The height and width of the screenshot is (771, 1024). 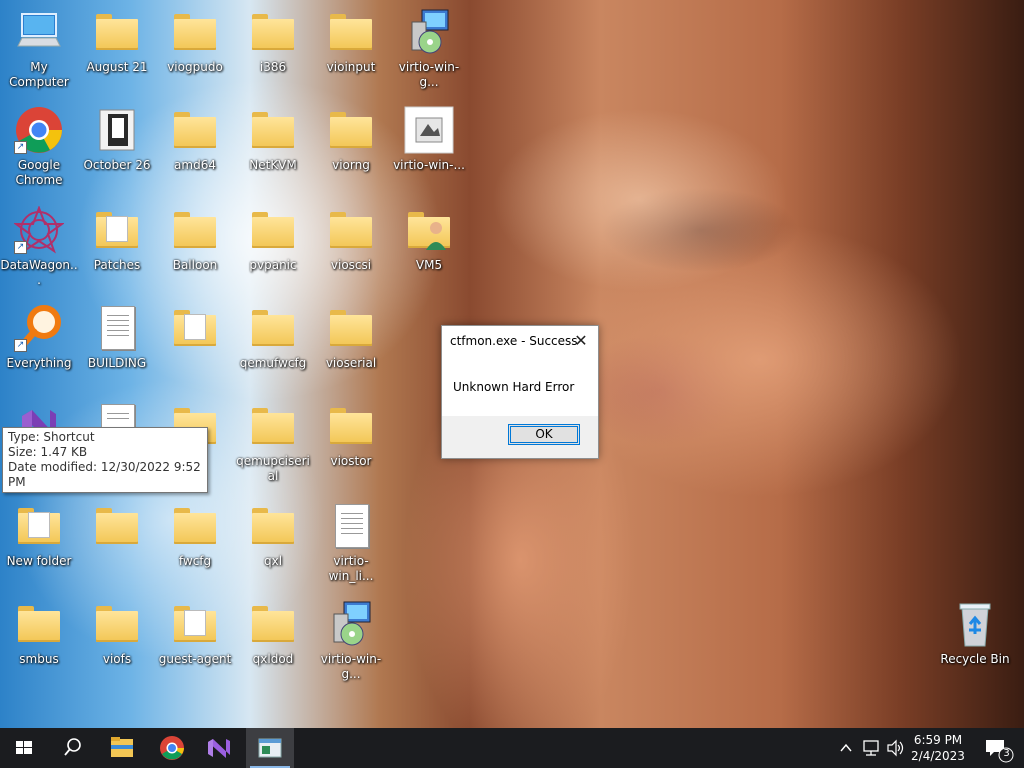 I want to click on tooltip-type: Type: Shortcut, so click(x=51, y=437).